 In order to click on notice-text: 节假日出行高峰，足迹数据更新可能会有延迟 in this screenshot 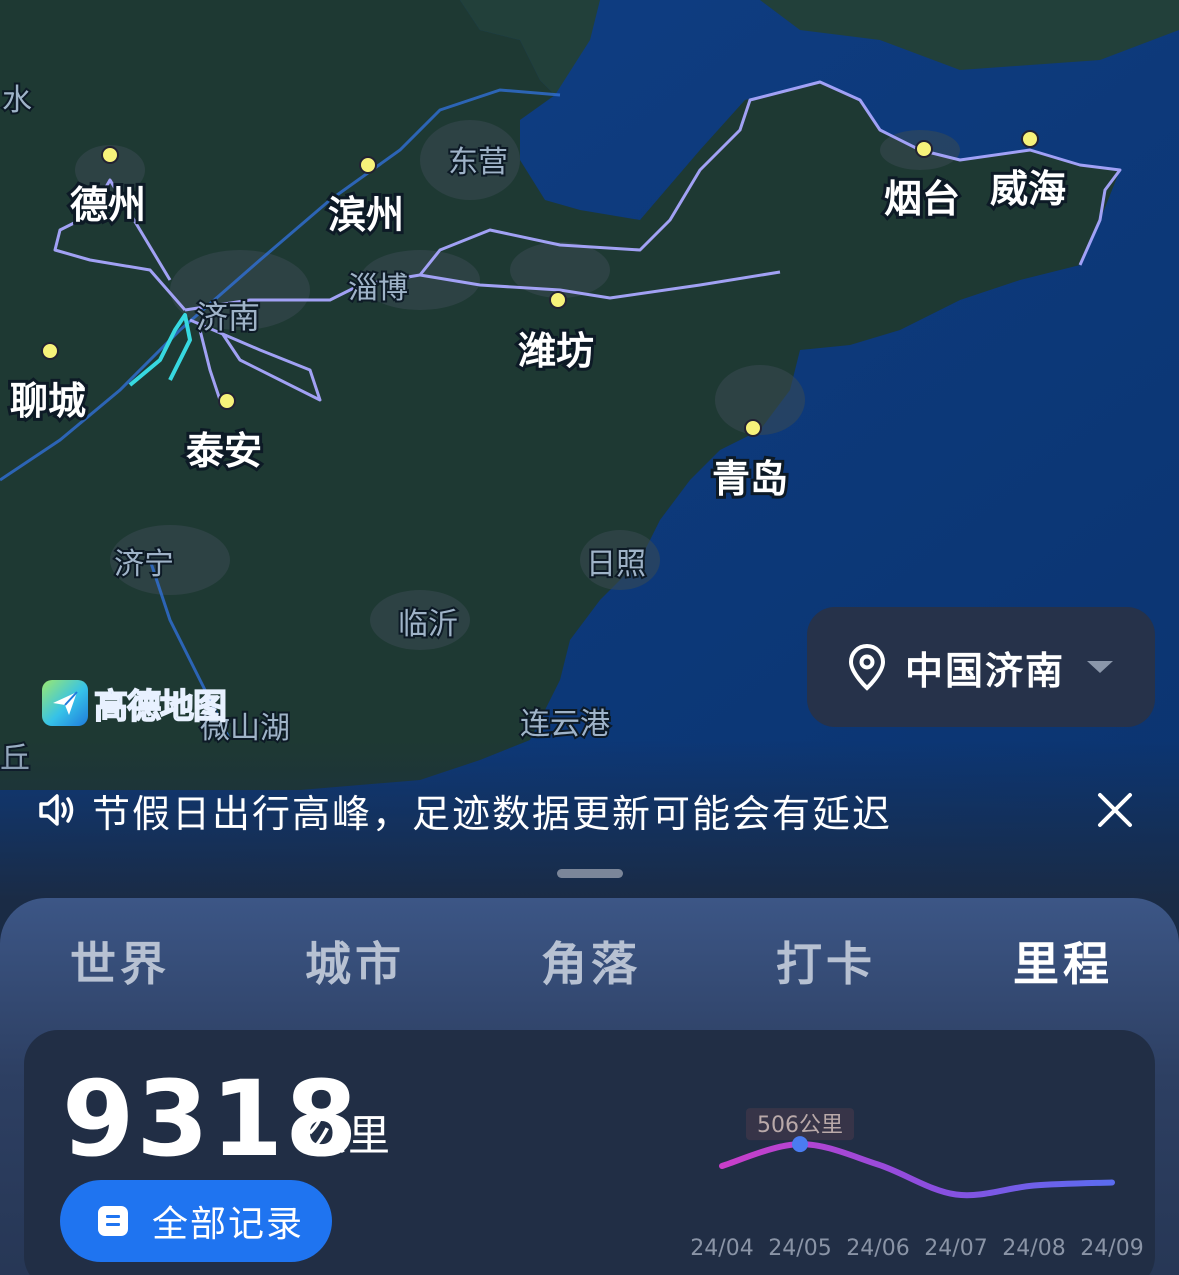, I will do `click(492, 813)`.